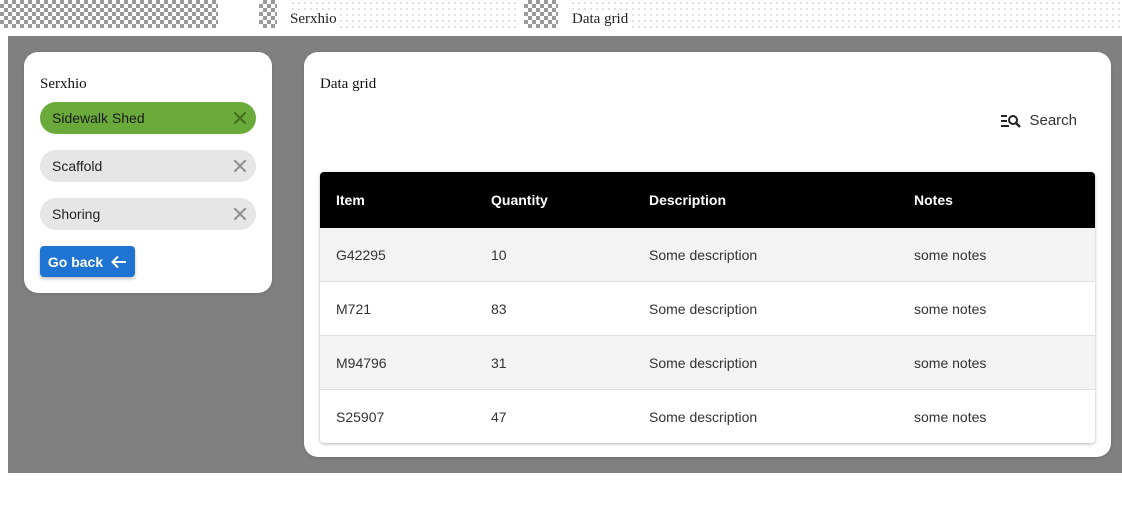  I want to click on cell-item: G42295, so click(361, 254).